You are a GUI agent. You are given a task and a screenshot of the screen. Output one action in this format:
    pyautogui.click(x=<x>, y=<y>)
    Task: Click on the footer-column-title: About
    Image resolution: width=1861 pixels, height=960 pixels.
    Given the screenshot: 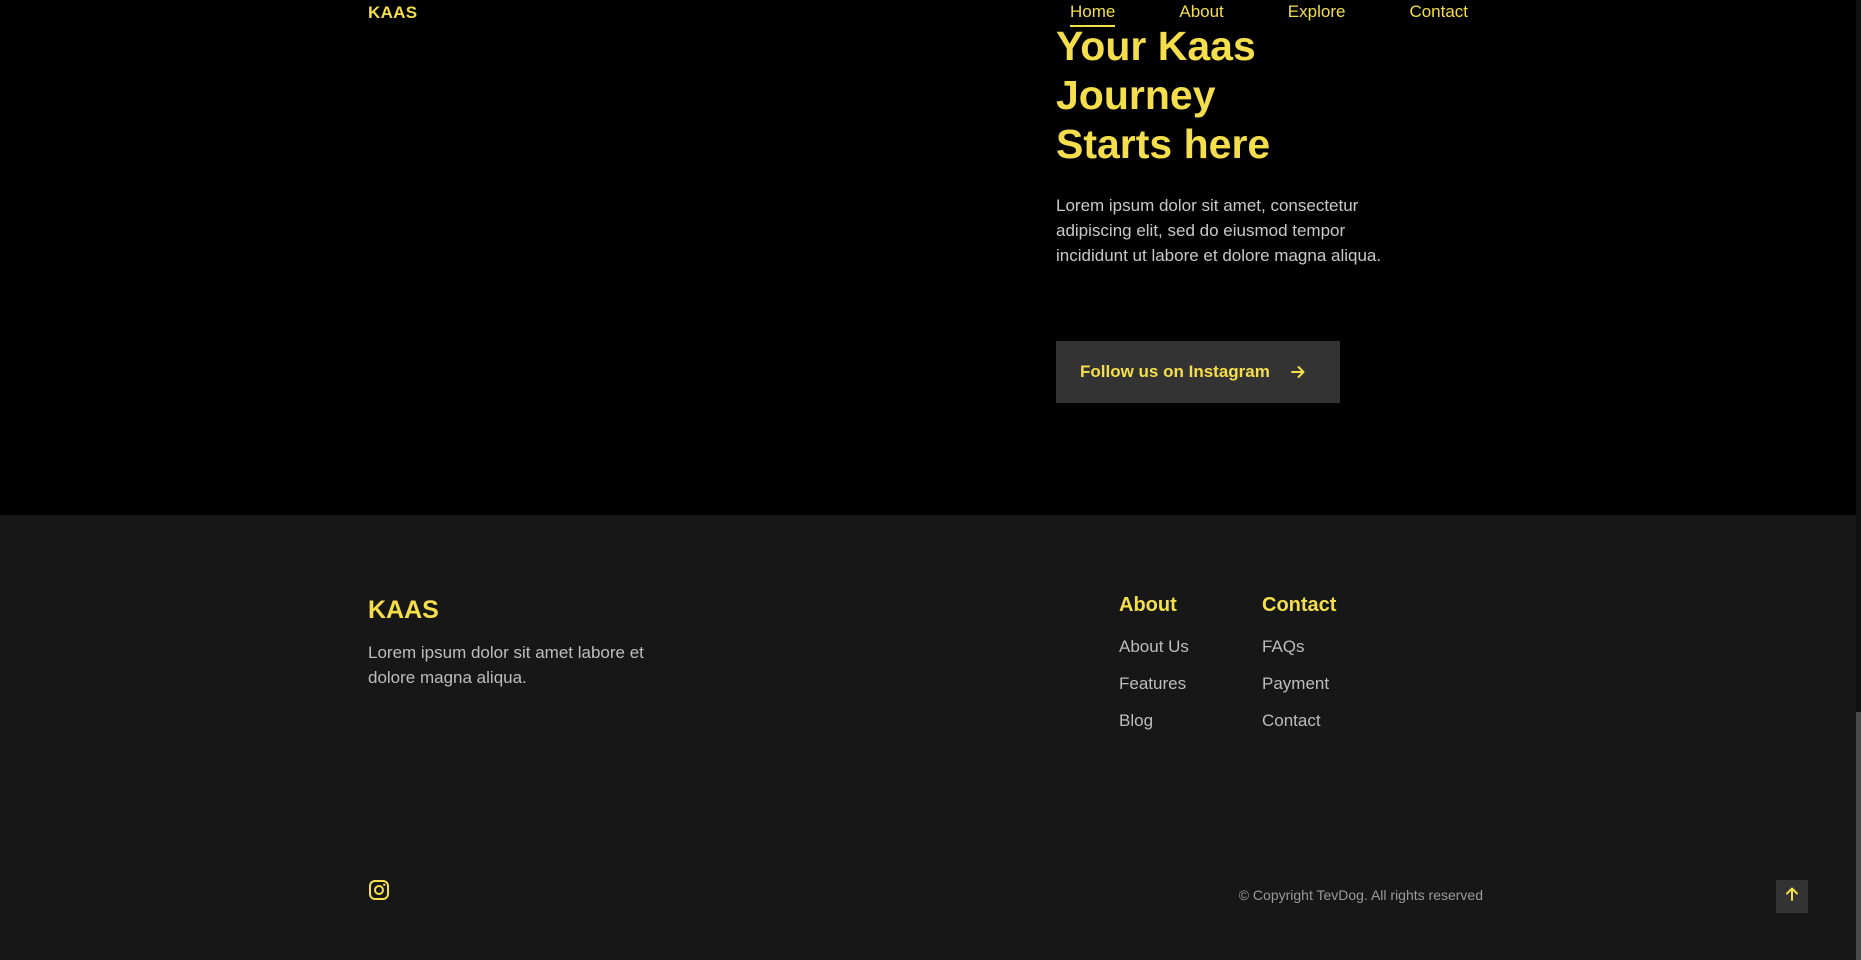 What is the action you would take?
    pyautogui.click(x=1148, y=605)
    